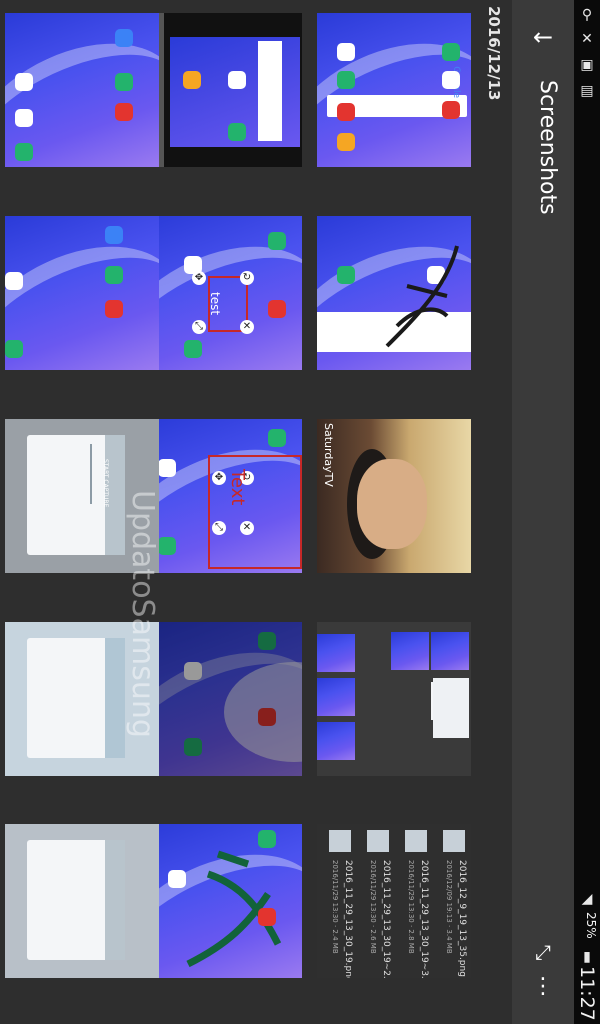 Image resolution: width=600 pixels, height=1024 pixels. Describe the element at coordinates (587, 899) in the screenshot. I see `signal-icon: ◢` at that location.